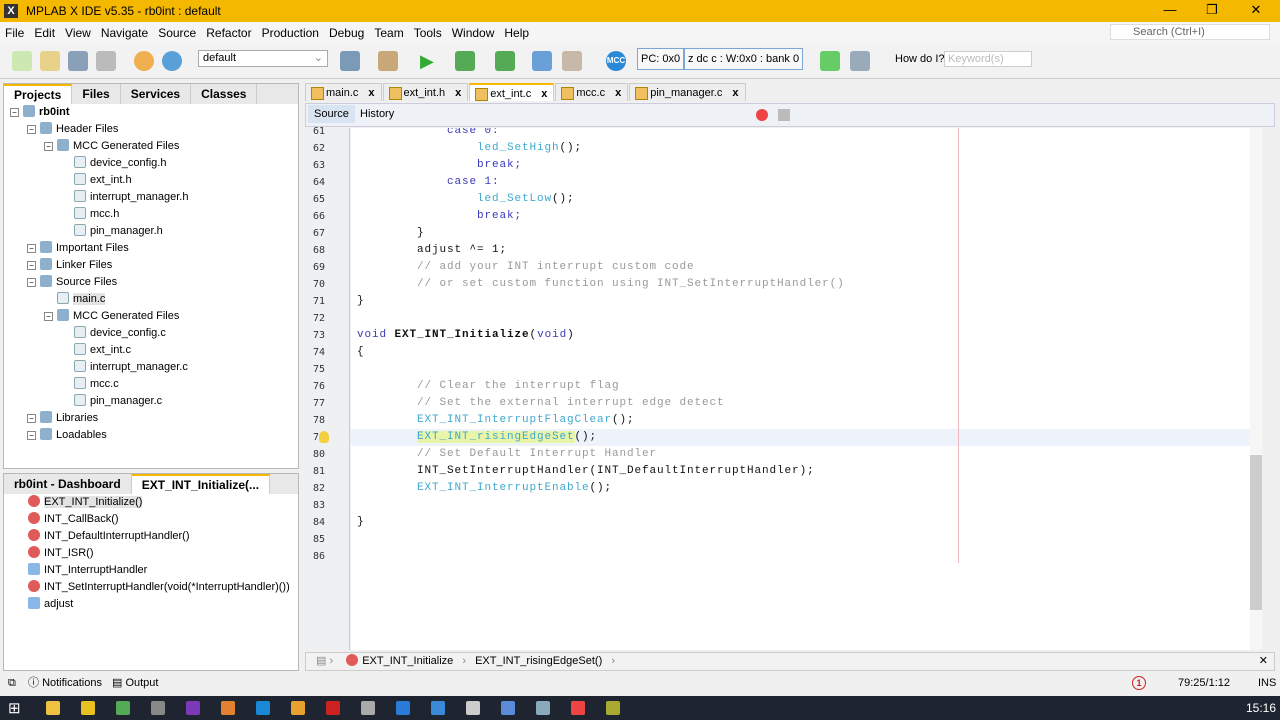 The width and height of the screenshot is (1280, 720). I want to click on code-line: // Clear the interrupt flag, so click(488, 386).